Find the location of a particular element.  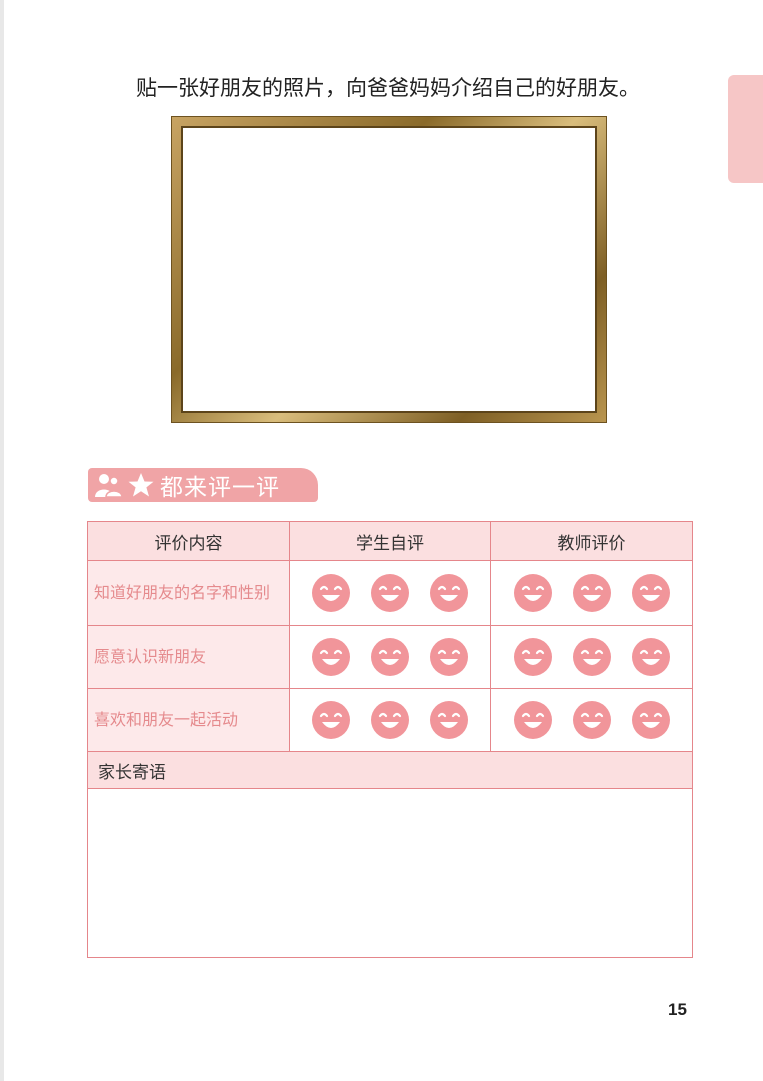

header-self-eval: 学生自评 is located at coordinates (390, 541).